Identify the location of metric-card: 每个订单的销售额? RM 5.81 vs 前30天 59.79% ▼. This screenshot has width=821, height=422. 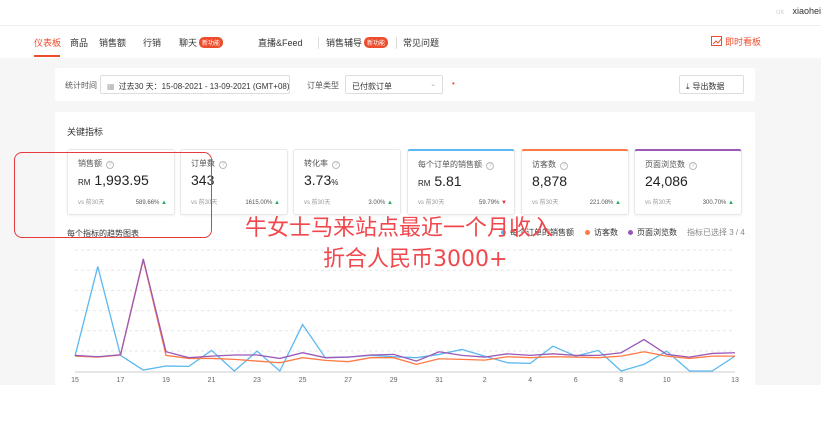
(461, 182).